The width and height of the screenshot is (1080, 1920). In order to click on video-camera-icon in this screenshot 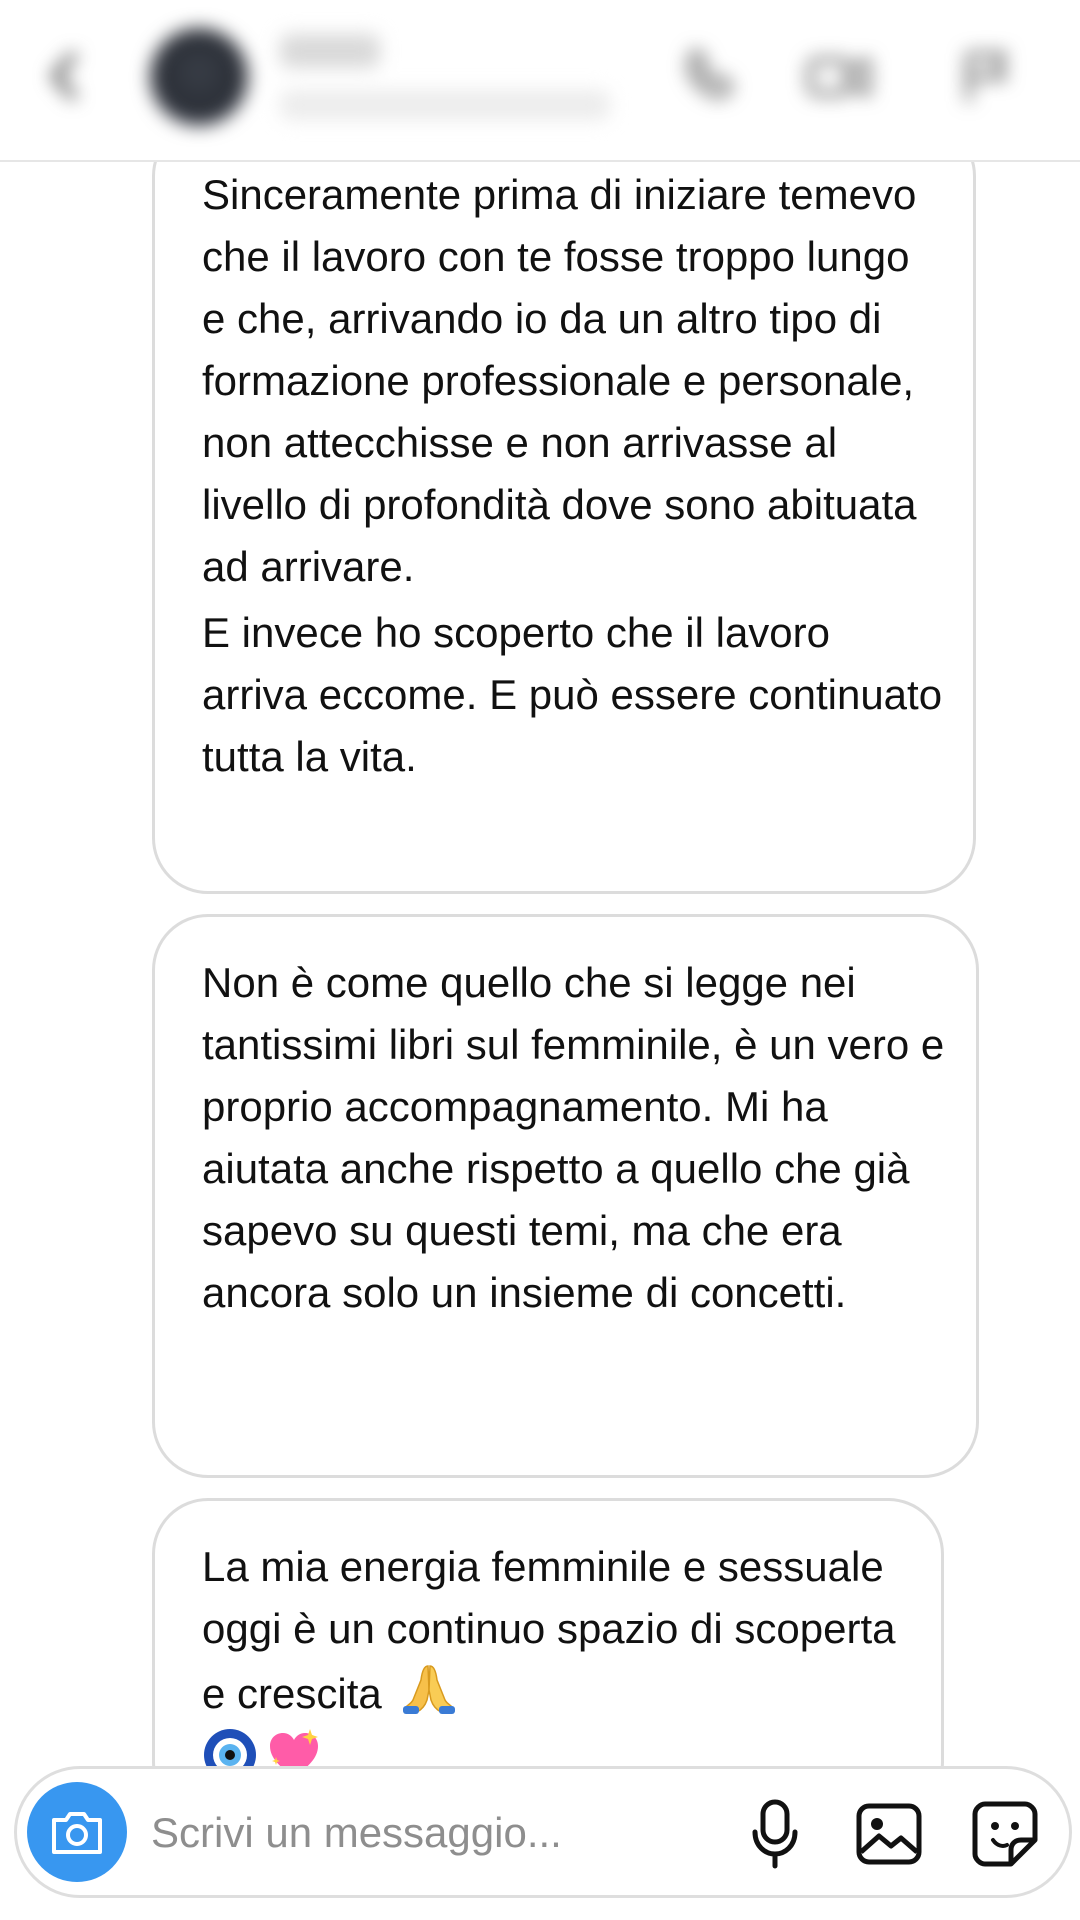, I will do `click(838, 77)`.